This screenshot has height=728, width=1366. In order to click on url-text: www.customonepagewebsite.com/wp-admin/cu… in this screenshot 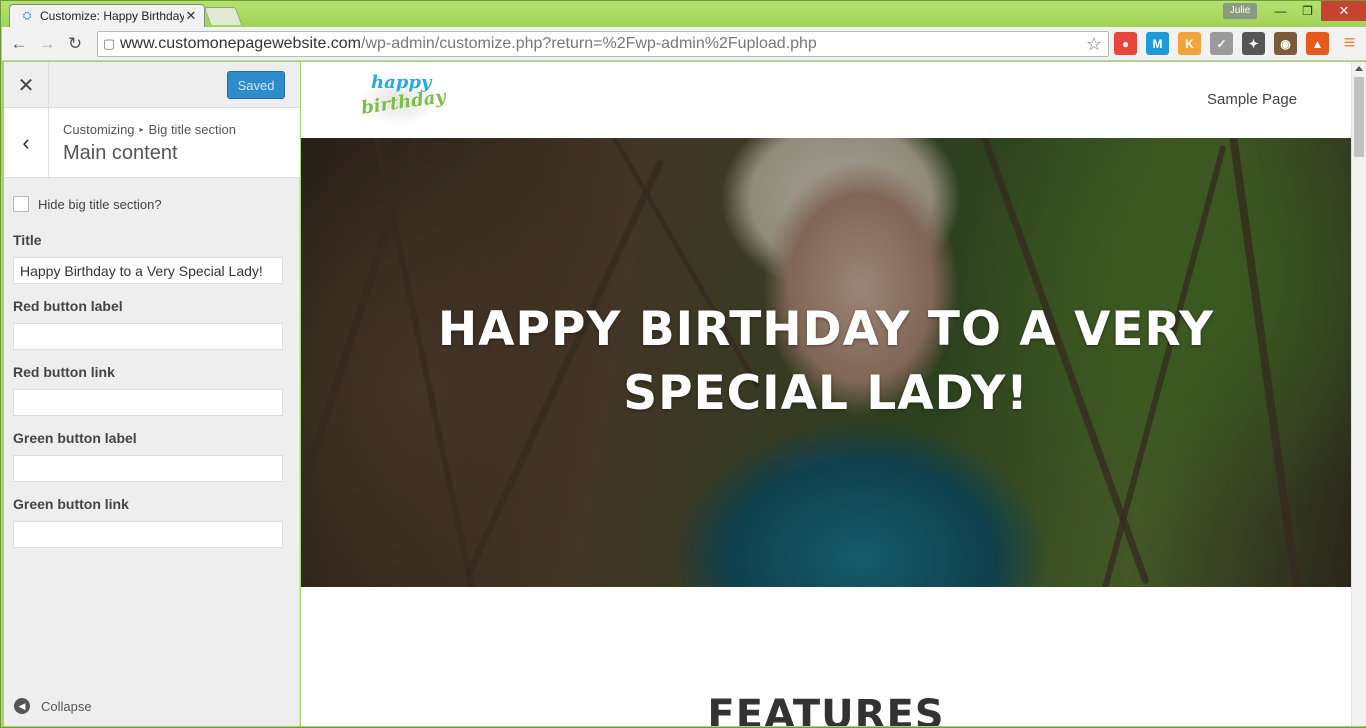, I will do `click(468, 44)`.